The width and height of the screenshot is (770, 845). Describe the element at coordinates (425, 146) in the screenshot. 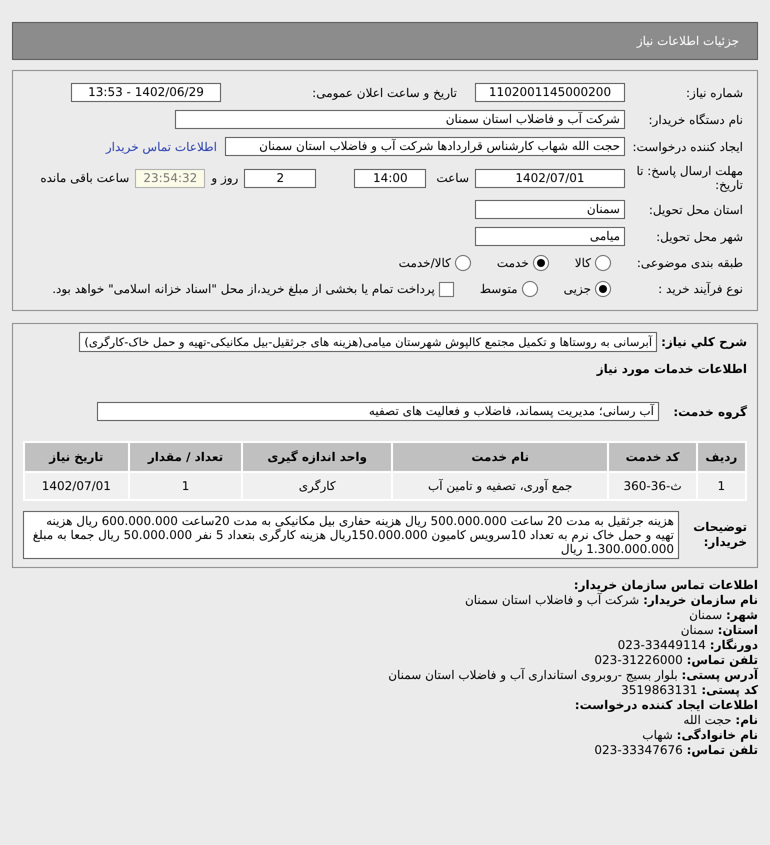

I see `value-field: حجت الله شهاب کارشناس قراردادها شرکت آب و فاضلاب استان سمنان` at that location.